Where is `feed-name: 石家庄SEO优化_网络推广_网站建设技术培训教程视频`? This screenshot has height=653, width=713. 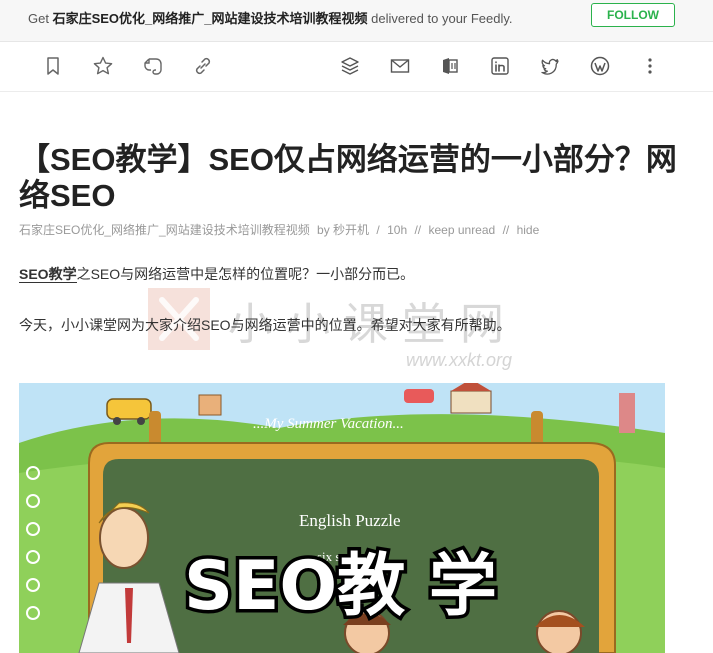 feed-name: 石家庄SEO优化_网络推广_网站建设技术培训教程视频 is located at coordinates (210, 18).